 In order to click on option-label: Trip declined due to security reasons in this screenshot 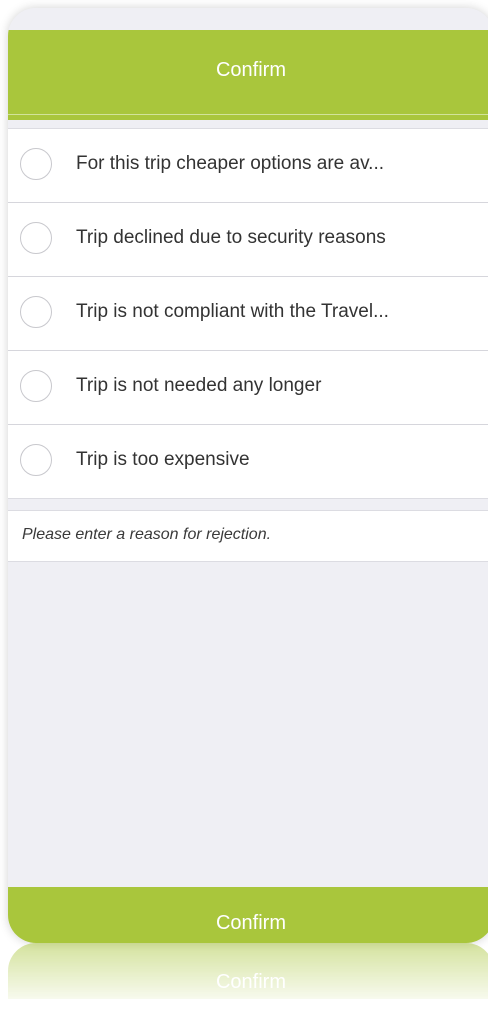, I will do `click(231, 237)`.